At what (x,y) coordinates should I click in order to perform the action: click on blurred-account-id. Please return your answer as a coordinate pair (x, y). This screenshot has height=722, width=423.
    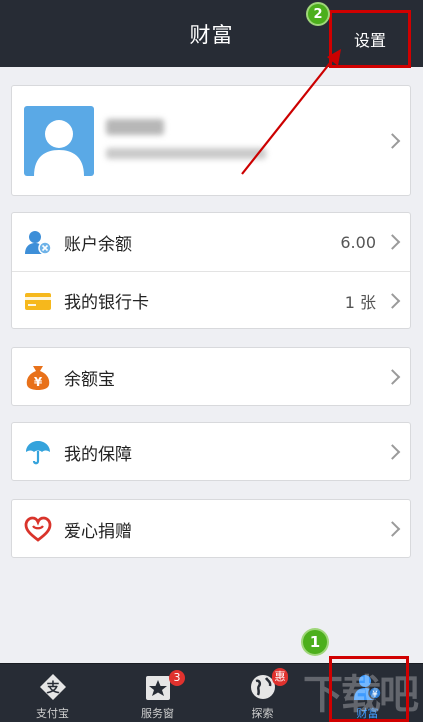
    Looking at the image, I should click on (186, 153).